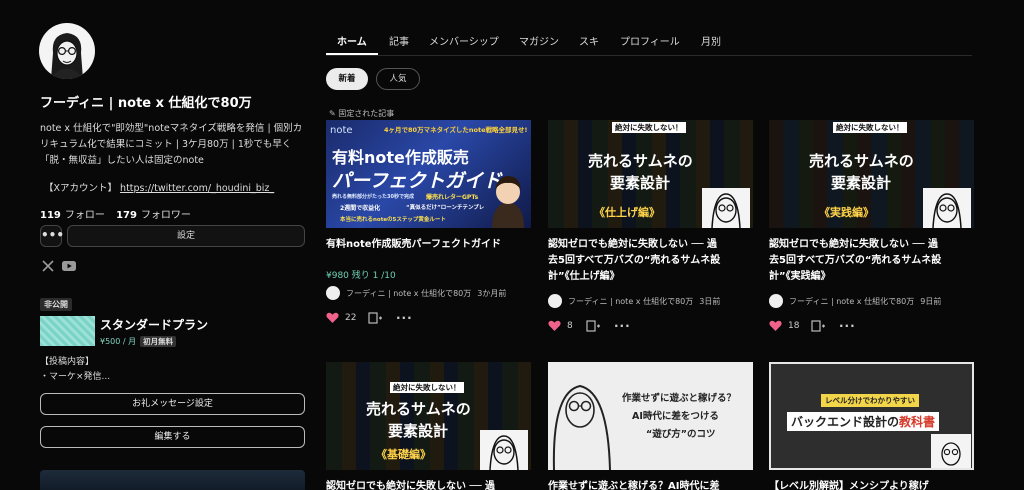 Image resolution: width=1024 pixels, height=490 pixels. Describe the element at coordinates (69, 266) in the screenshot. I see `youtube-icon` at that location.